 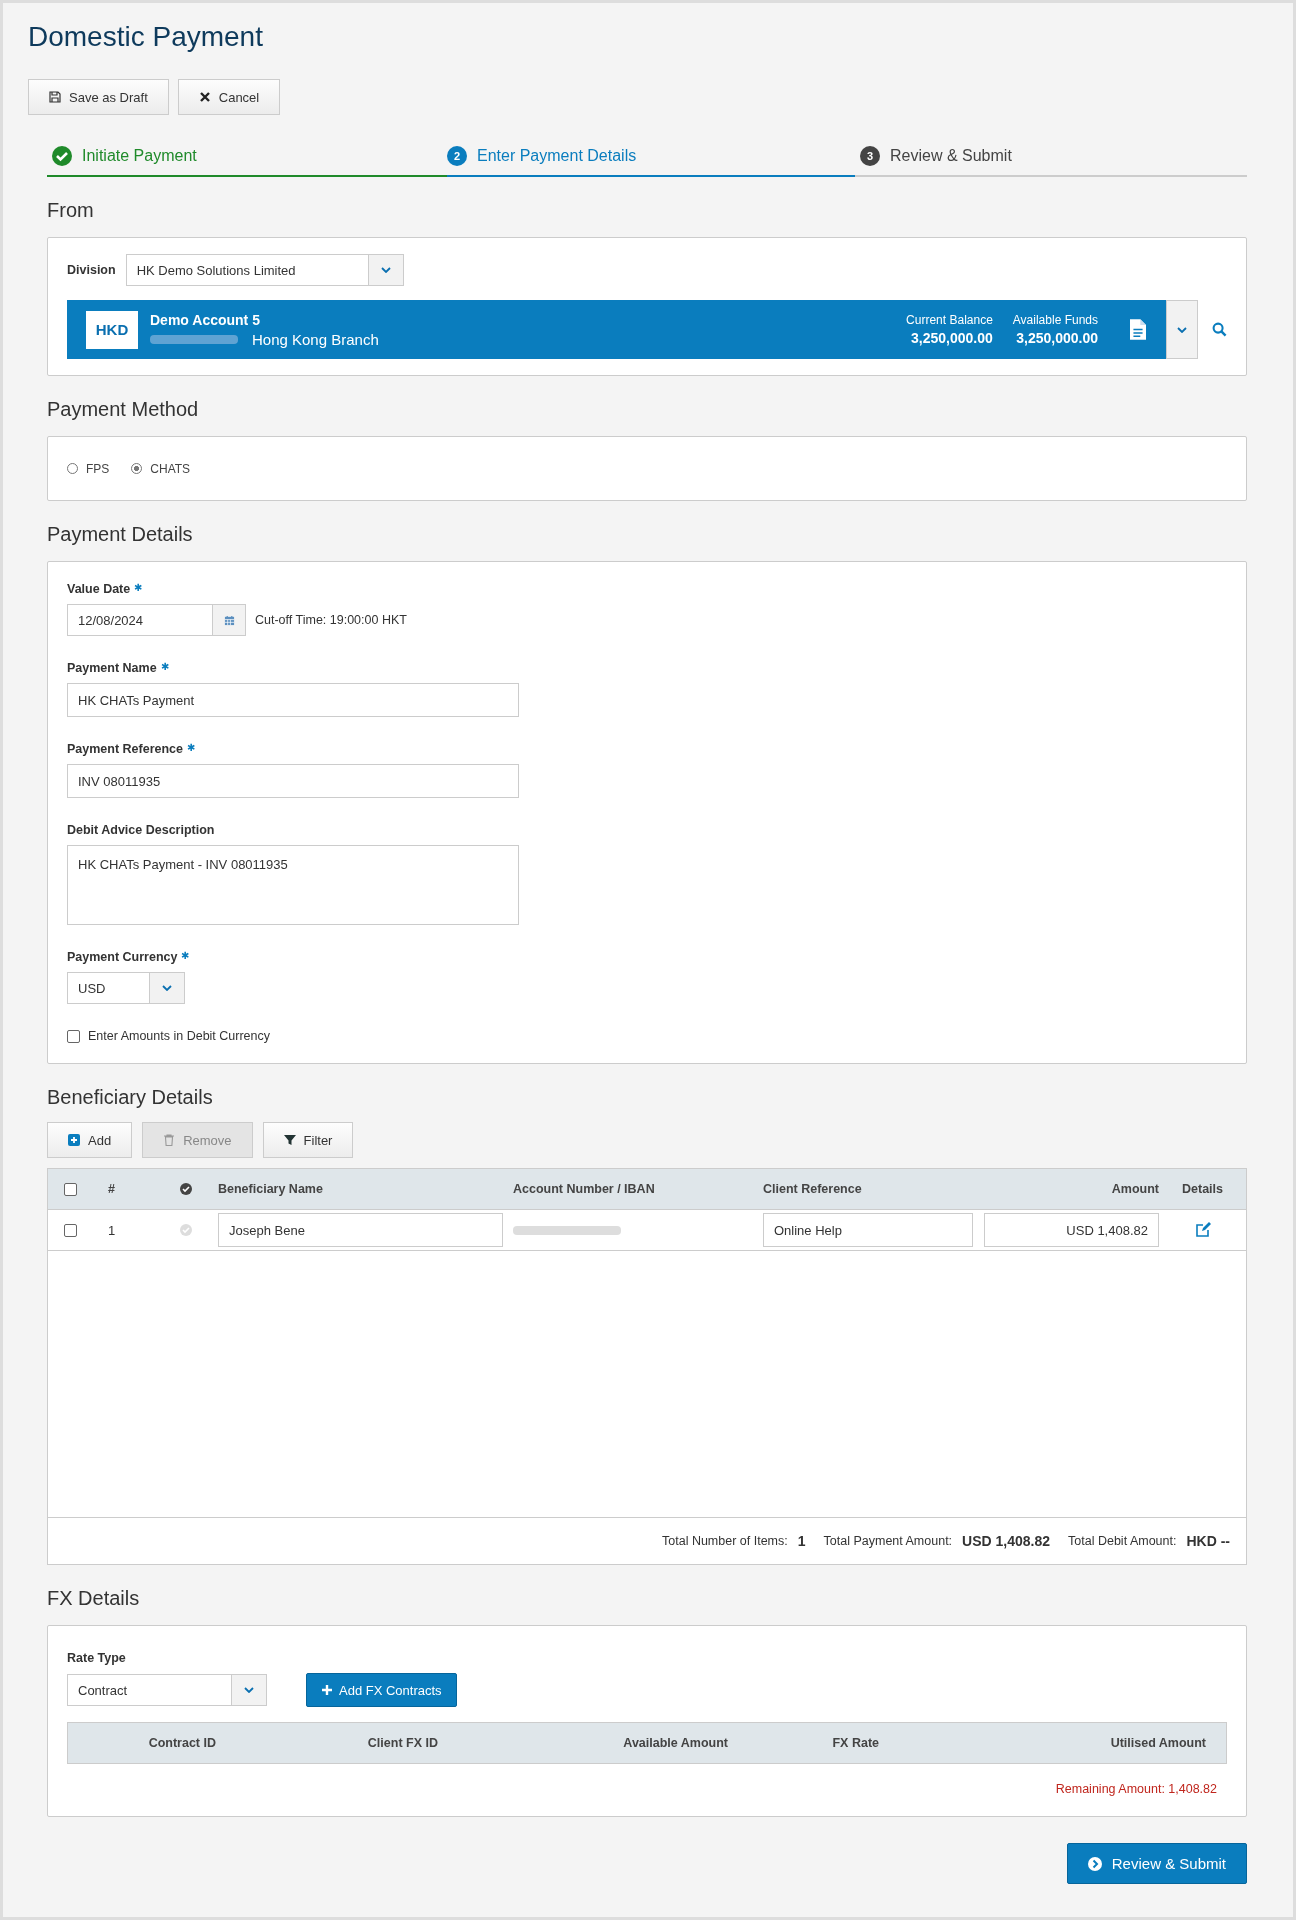 I want to click on row-checkbox, so click(x=70, y=1230).